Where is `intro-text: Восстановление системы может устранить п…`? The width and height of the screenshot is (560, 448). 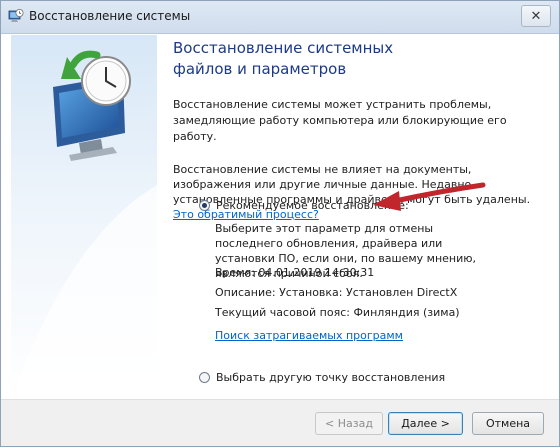 intro-text: Восстановление системы может устранить п… is located at coordinates (340, 120).